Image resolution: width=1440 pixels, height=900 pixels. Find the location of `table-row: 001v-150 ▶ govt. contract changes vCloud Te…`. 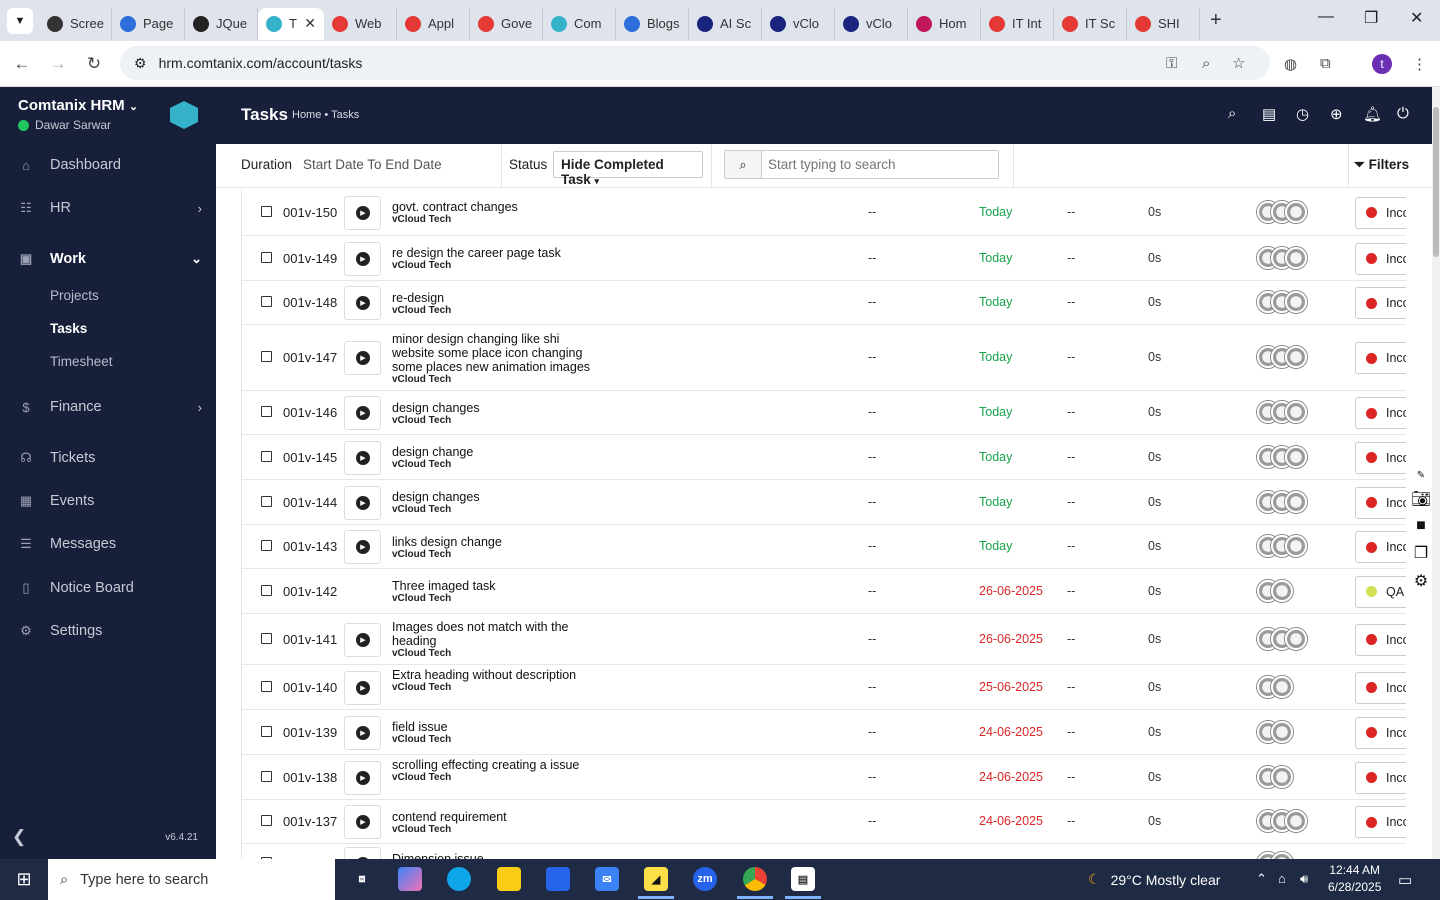

table-row: 001v-150 ▶ govt. contract changes vCloud Te… is located at coordinates (824, 212).